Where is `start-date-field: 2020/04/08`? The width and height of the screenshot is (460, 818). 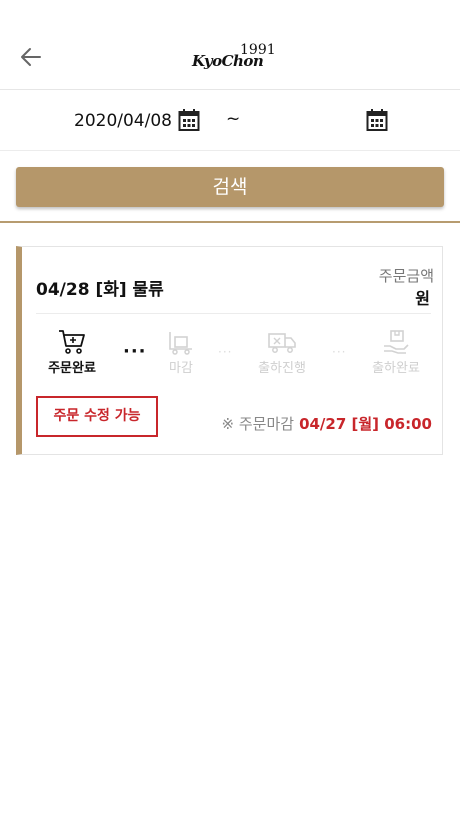 start-date-field: 2020/04/08 is located at coordinates (123, 121).